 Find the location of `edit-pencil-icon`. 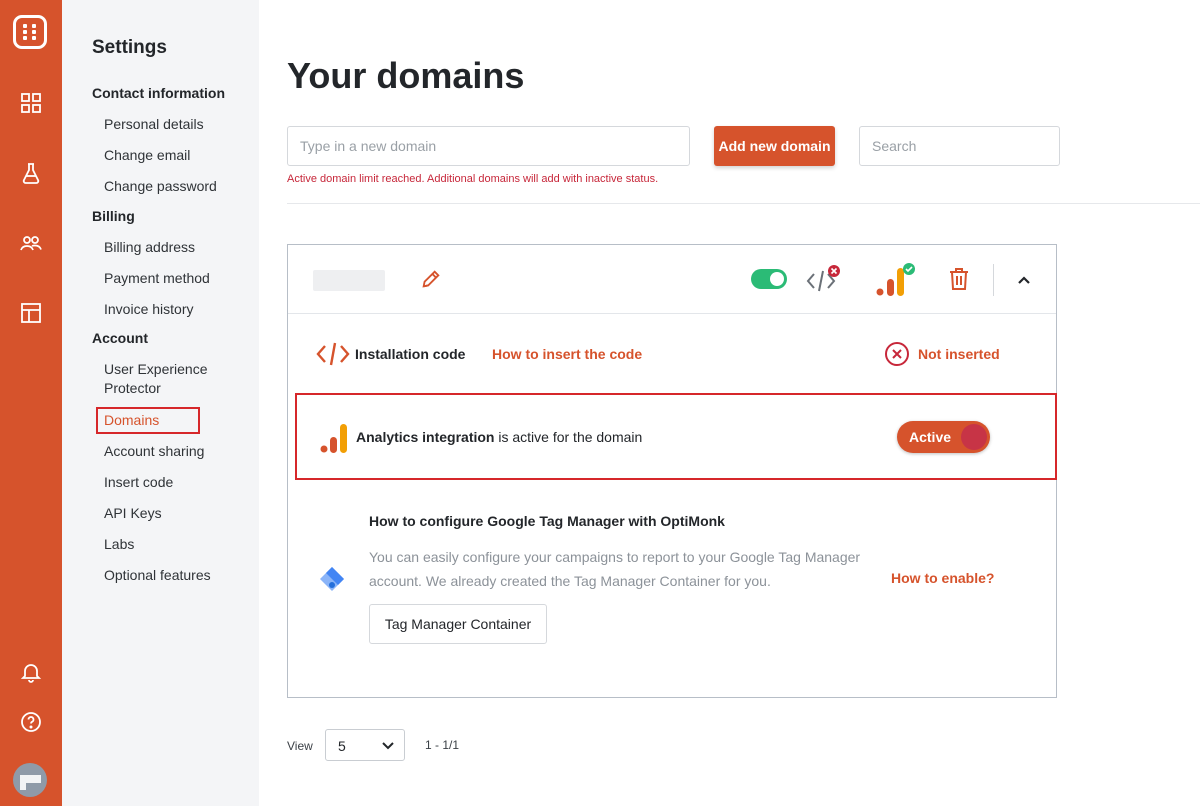

edit-pencil-icon is located at coordinates (431, 279).